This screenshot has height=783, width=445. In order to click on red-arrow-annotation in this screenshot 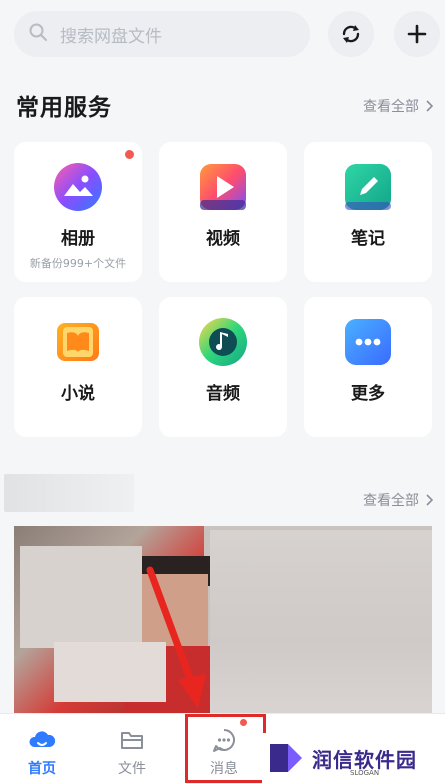, I will do `click(176, 637)`.